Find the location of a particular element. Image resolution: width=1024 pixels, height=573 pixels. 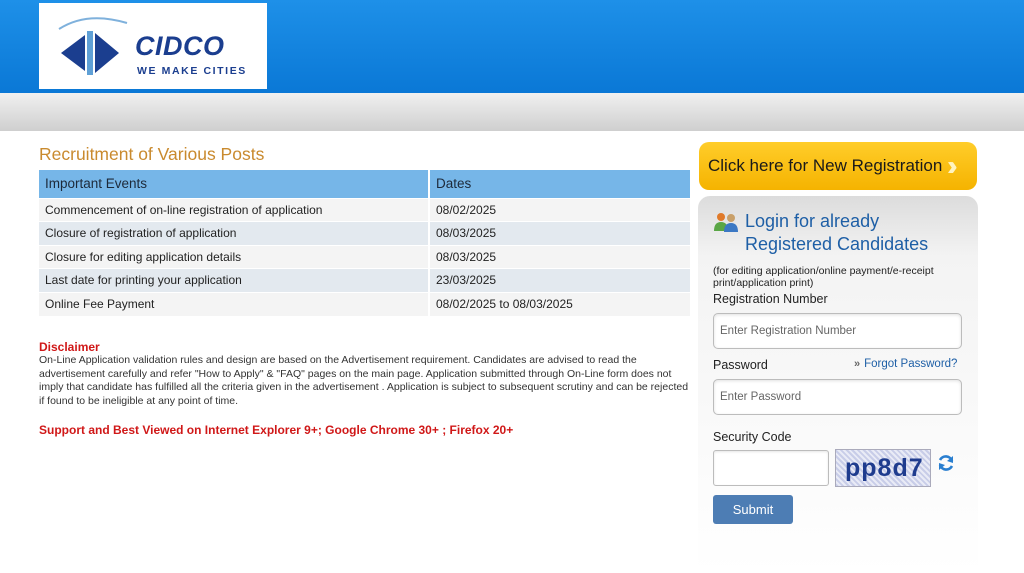

double-chevron-icon: ›› is located at coordinates (952, 165).